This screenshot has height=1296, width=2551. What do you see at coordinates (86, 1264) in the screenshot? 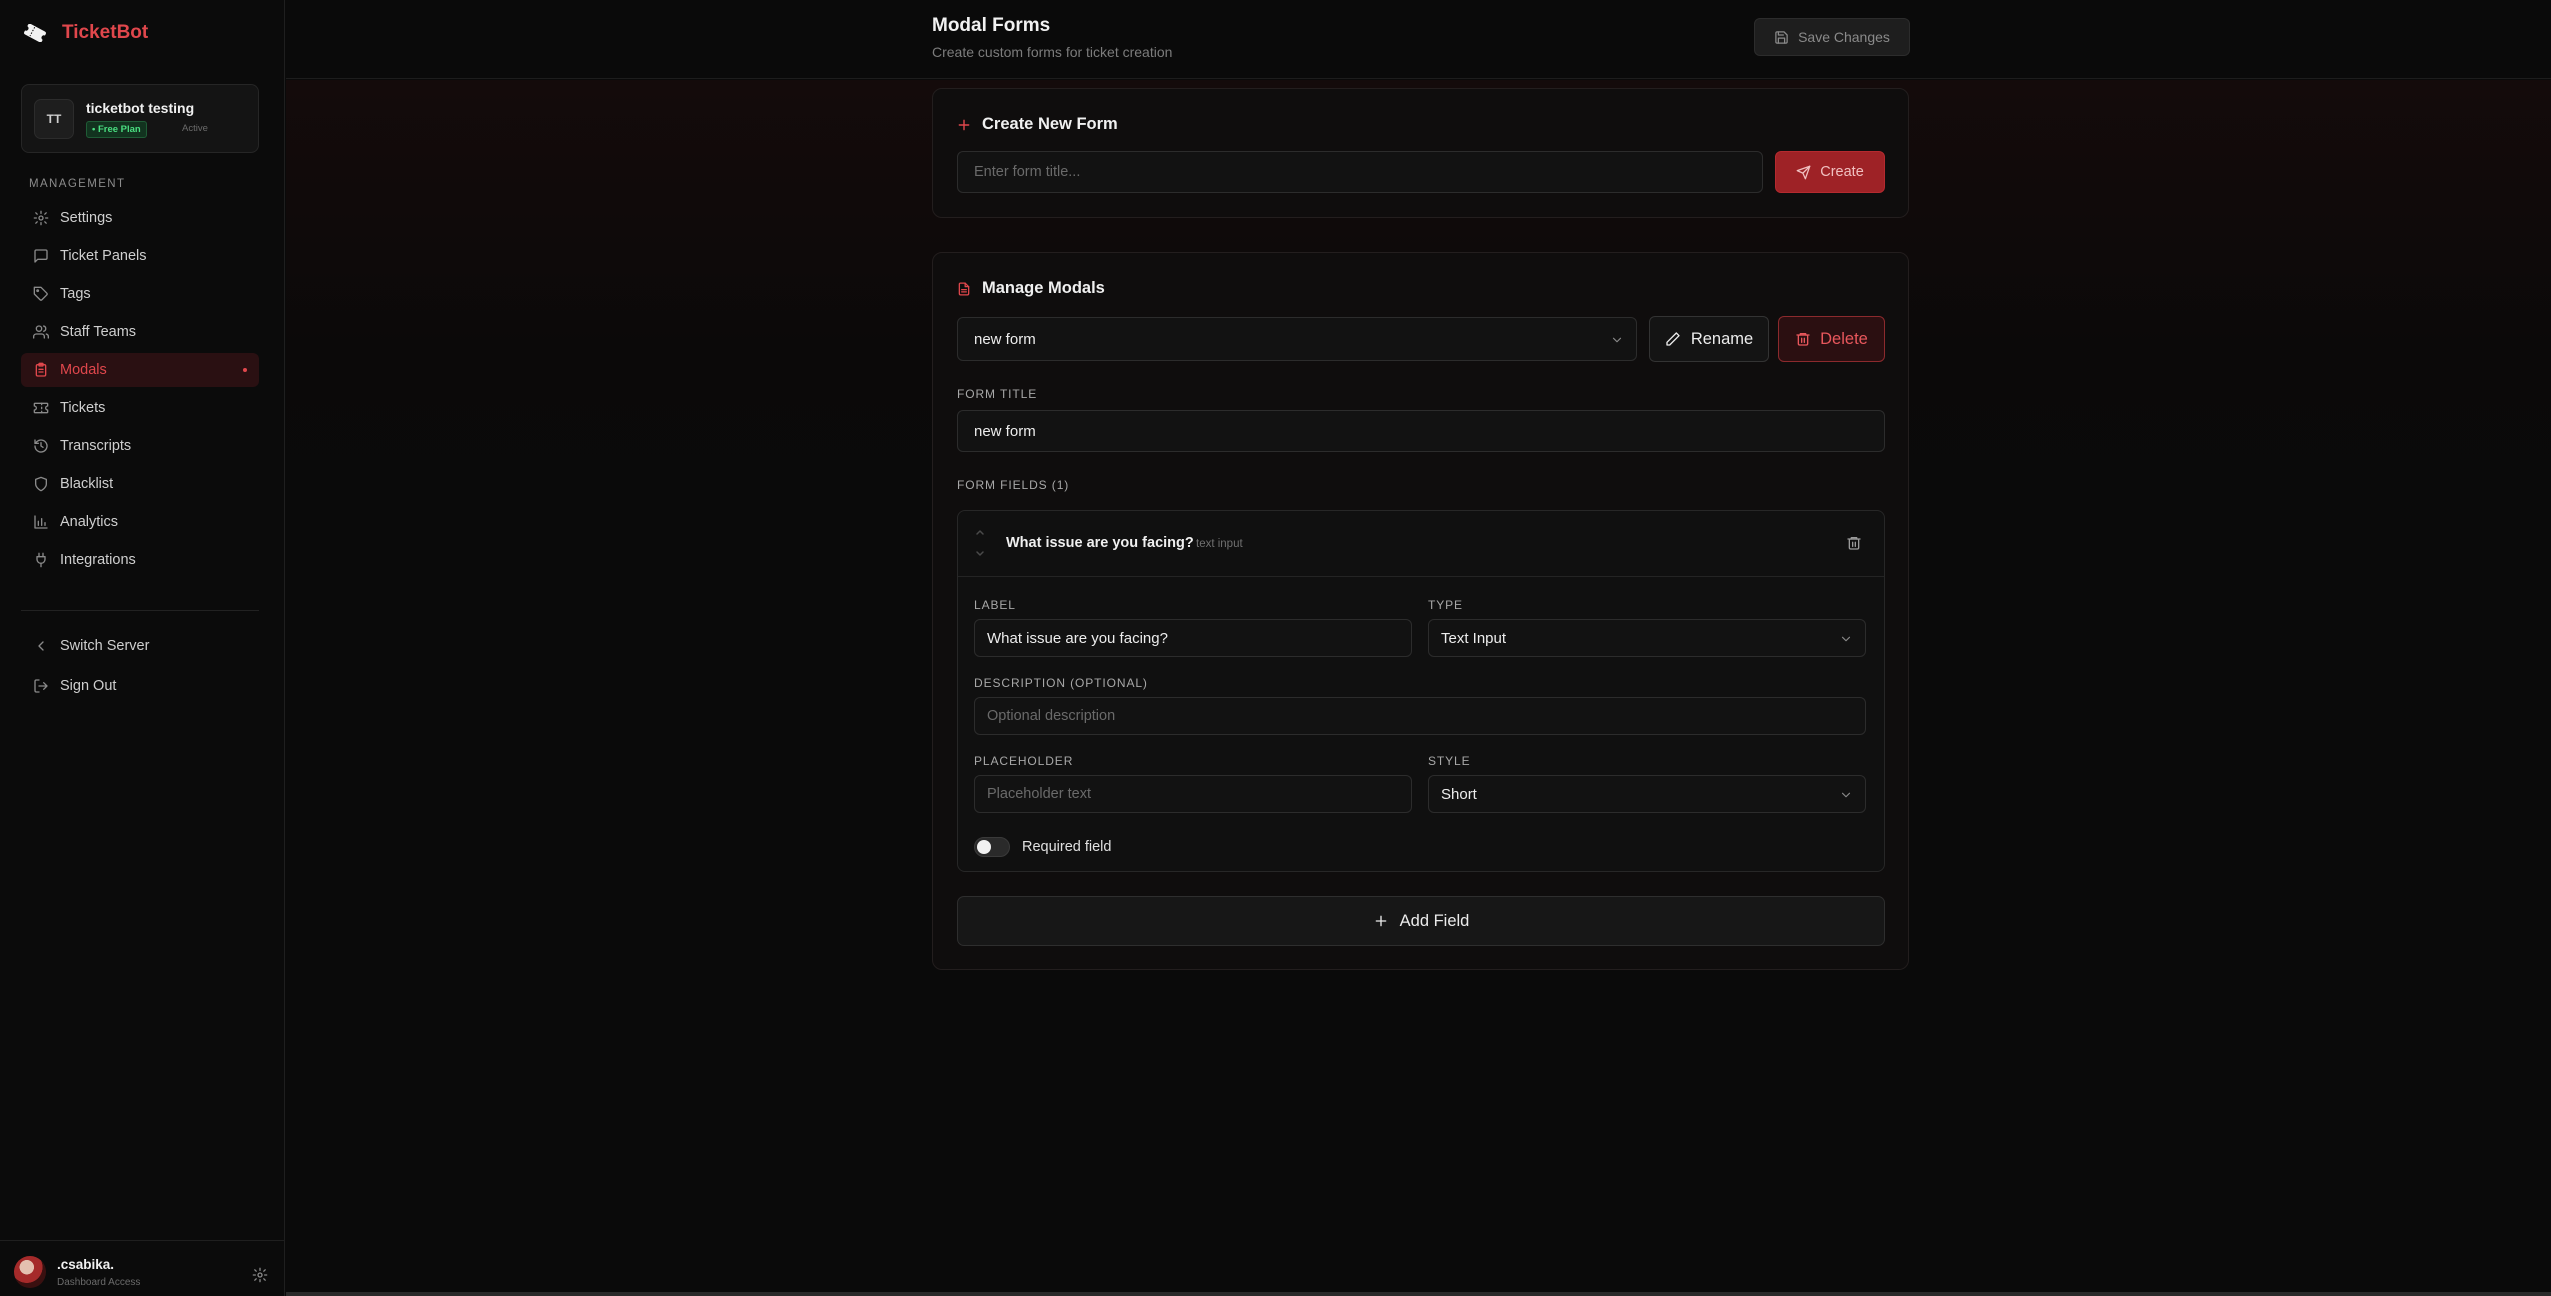
I see `user-name: .csabika.` at bounding box center [86, 1264].